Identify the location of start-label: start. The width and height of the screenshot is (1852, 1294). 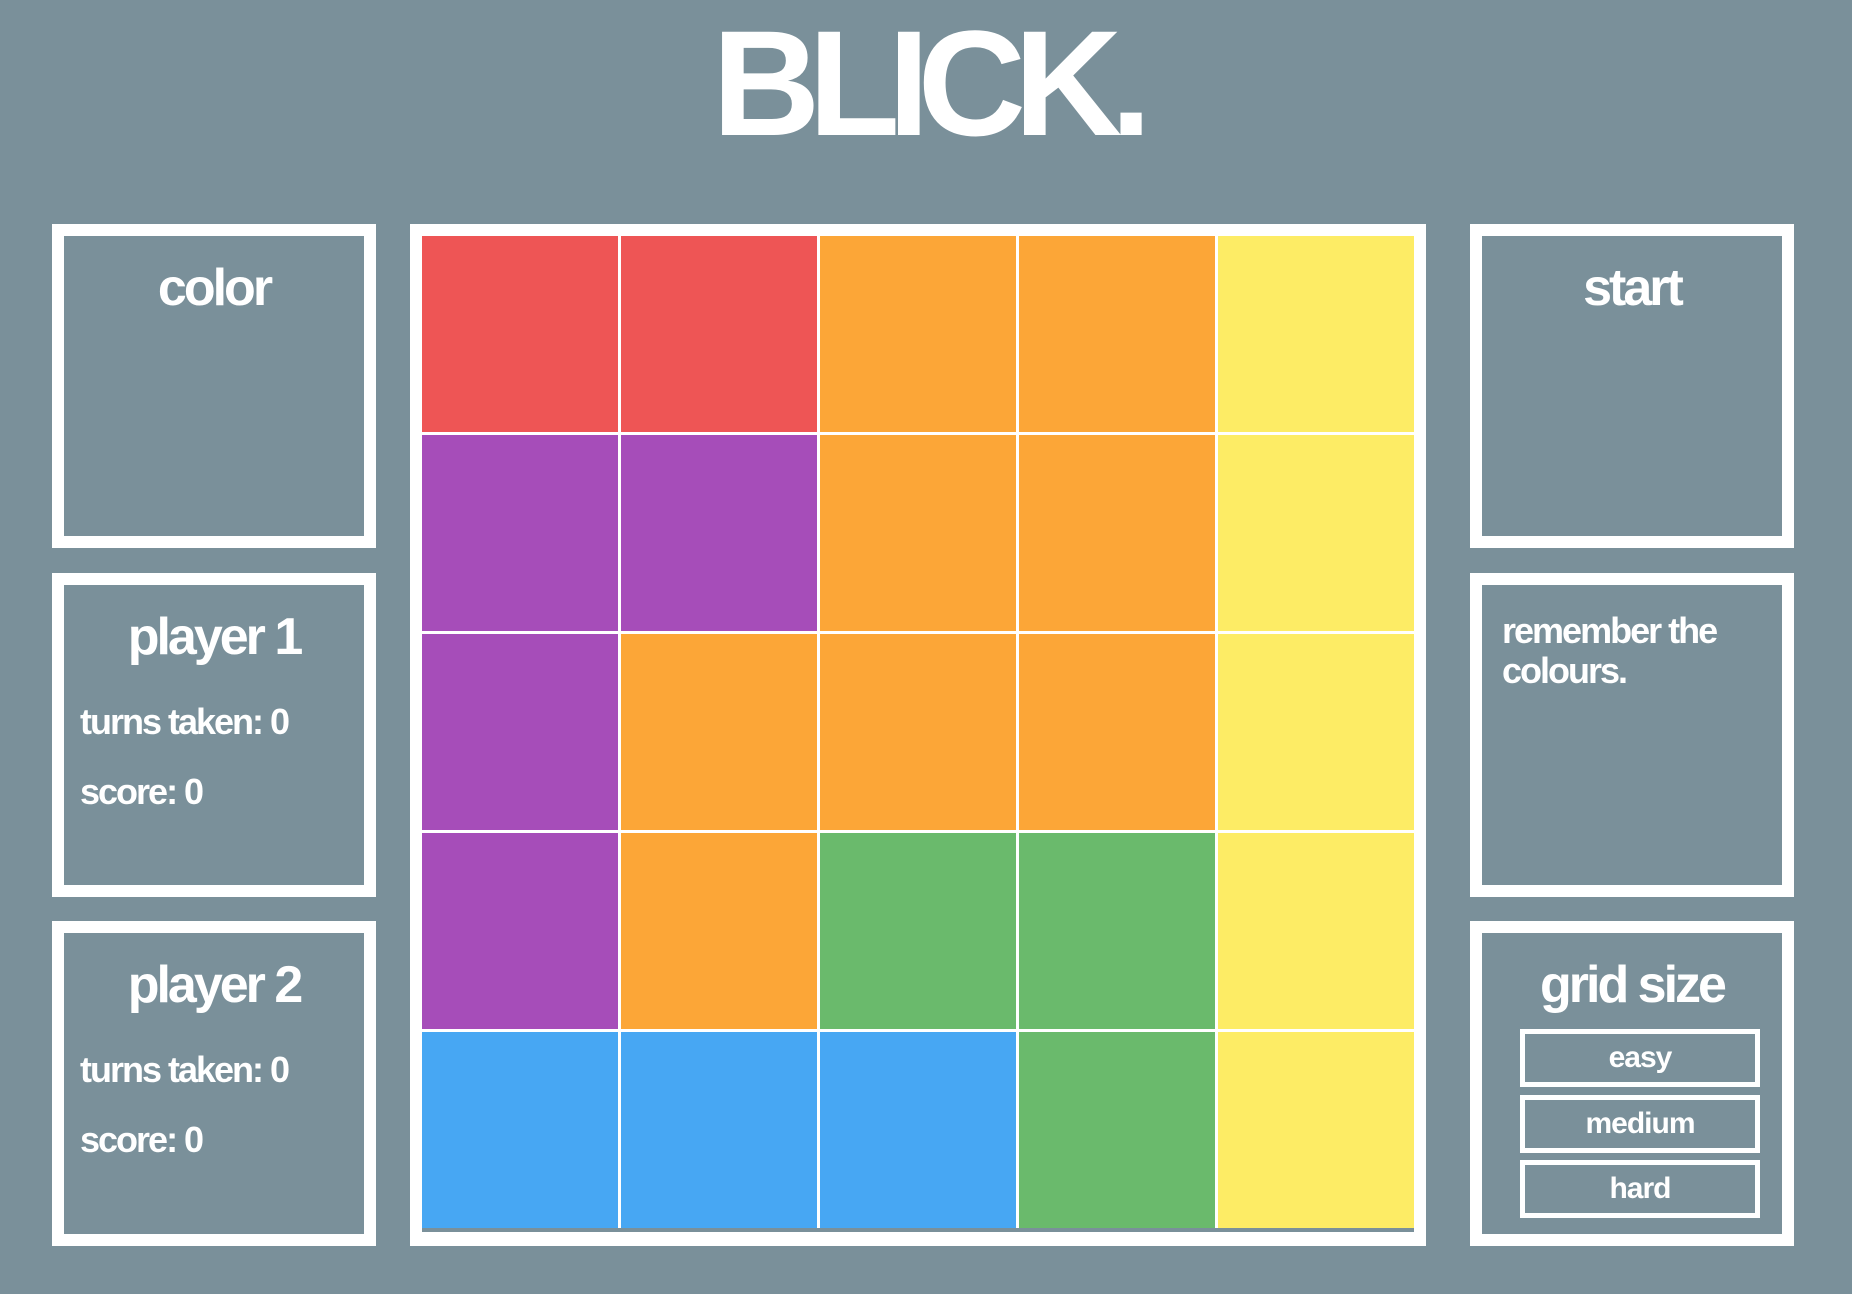
(1633, 288).